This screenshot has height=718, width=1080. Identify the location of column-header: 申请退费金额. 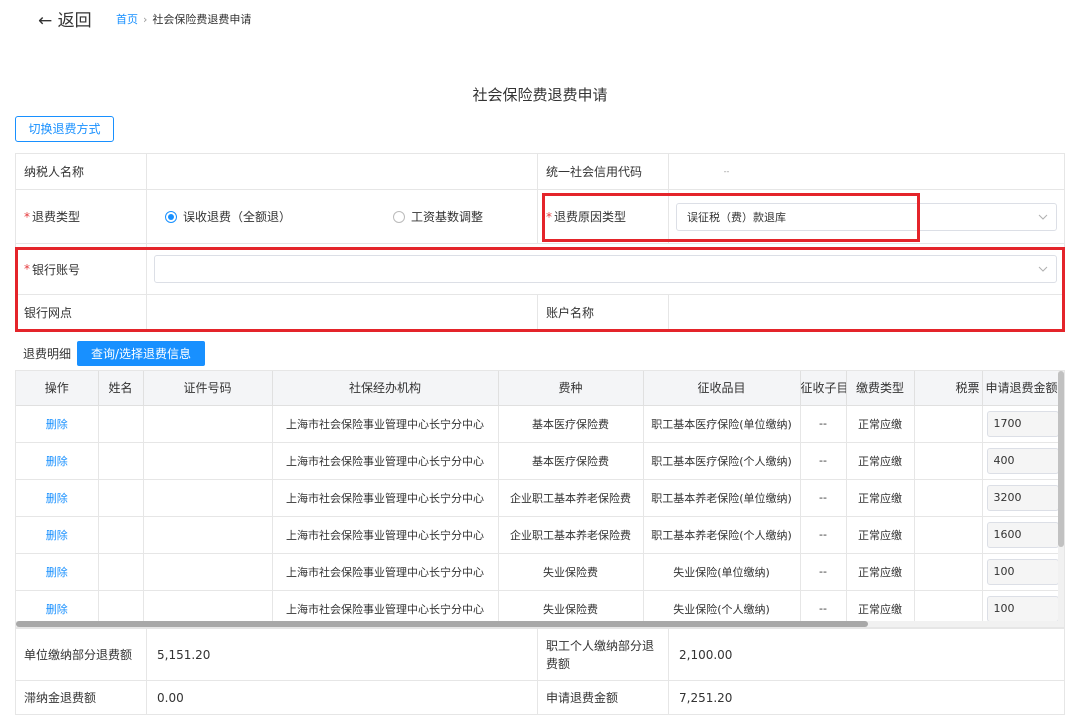
(1022, 388).